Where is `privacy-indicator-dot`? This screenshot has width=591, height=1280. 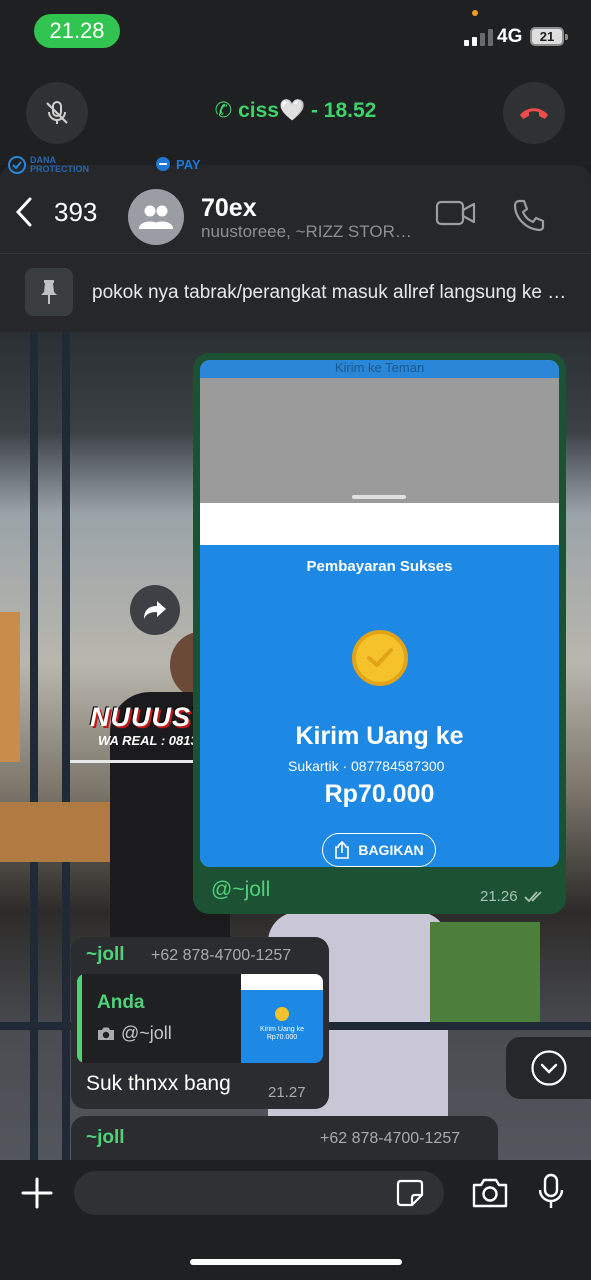
privacy-indicator-dot is located at coordinates (475, 13).